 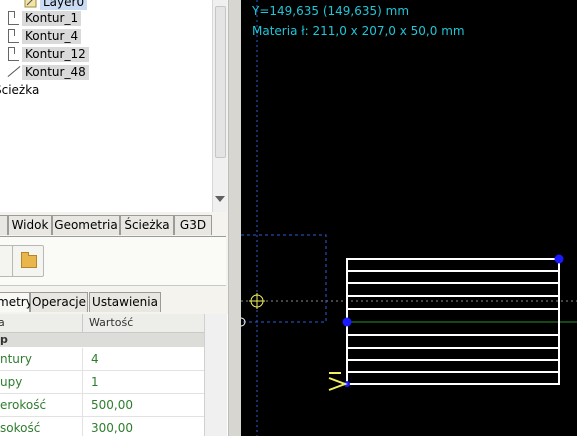 I want to click on material-outline, so click(x=284, y=278).